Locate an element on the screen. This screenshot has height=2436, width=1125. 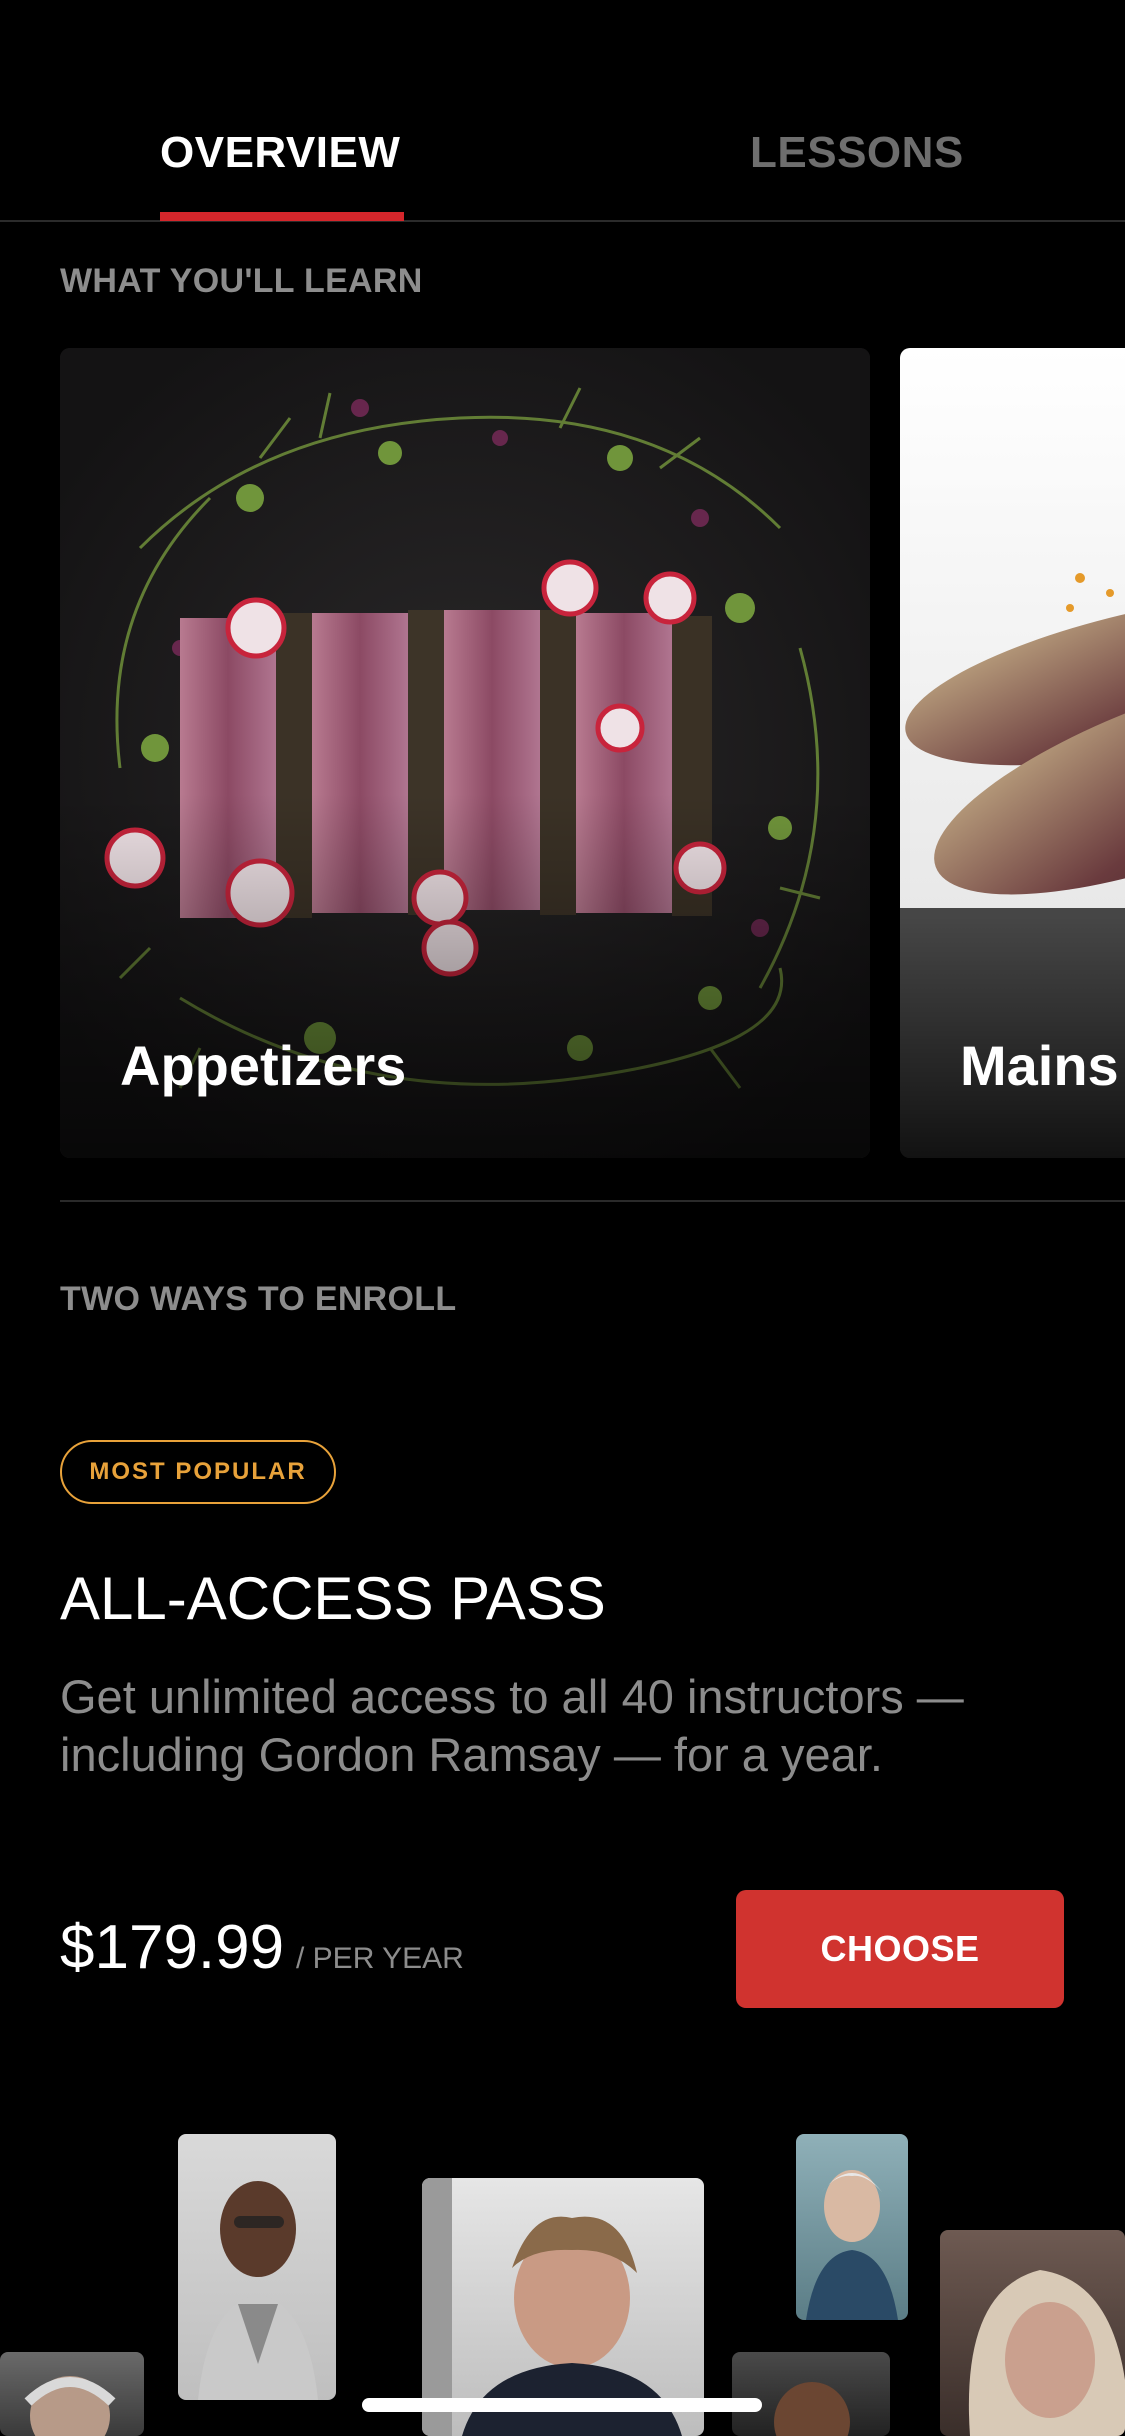
plan-price: $179.99 is located at coordinates (172, 1947).